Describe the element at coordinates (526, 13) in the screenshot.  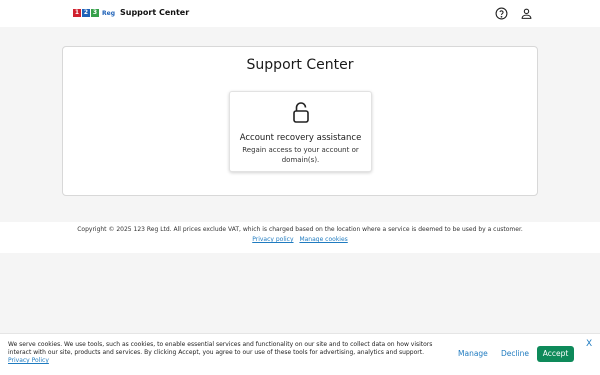
I see `user-icon` at that location.